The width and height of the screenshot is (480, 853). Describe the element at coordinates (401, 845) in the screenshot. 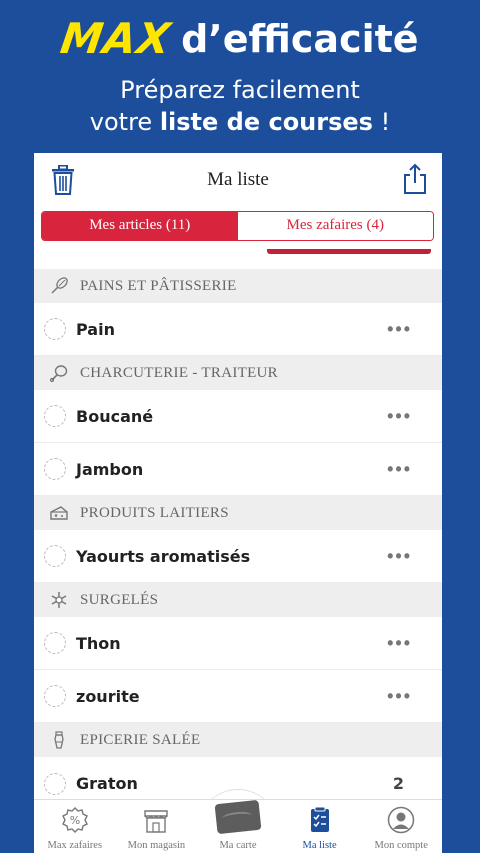

I see `nav-label: Mon compte` at that location.